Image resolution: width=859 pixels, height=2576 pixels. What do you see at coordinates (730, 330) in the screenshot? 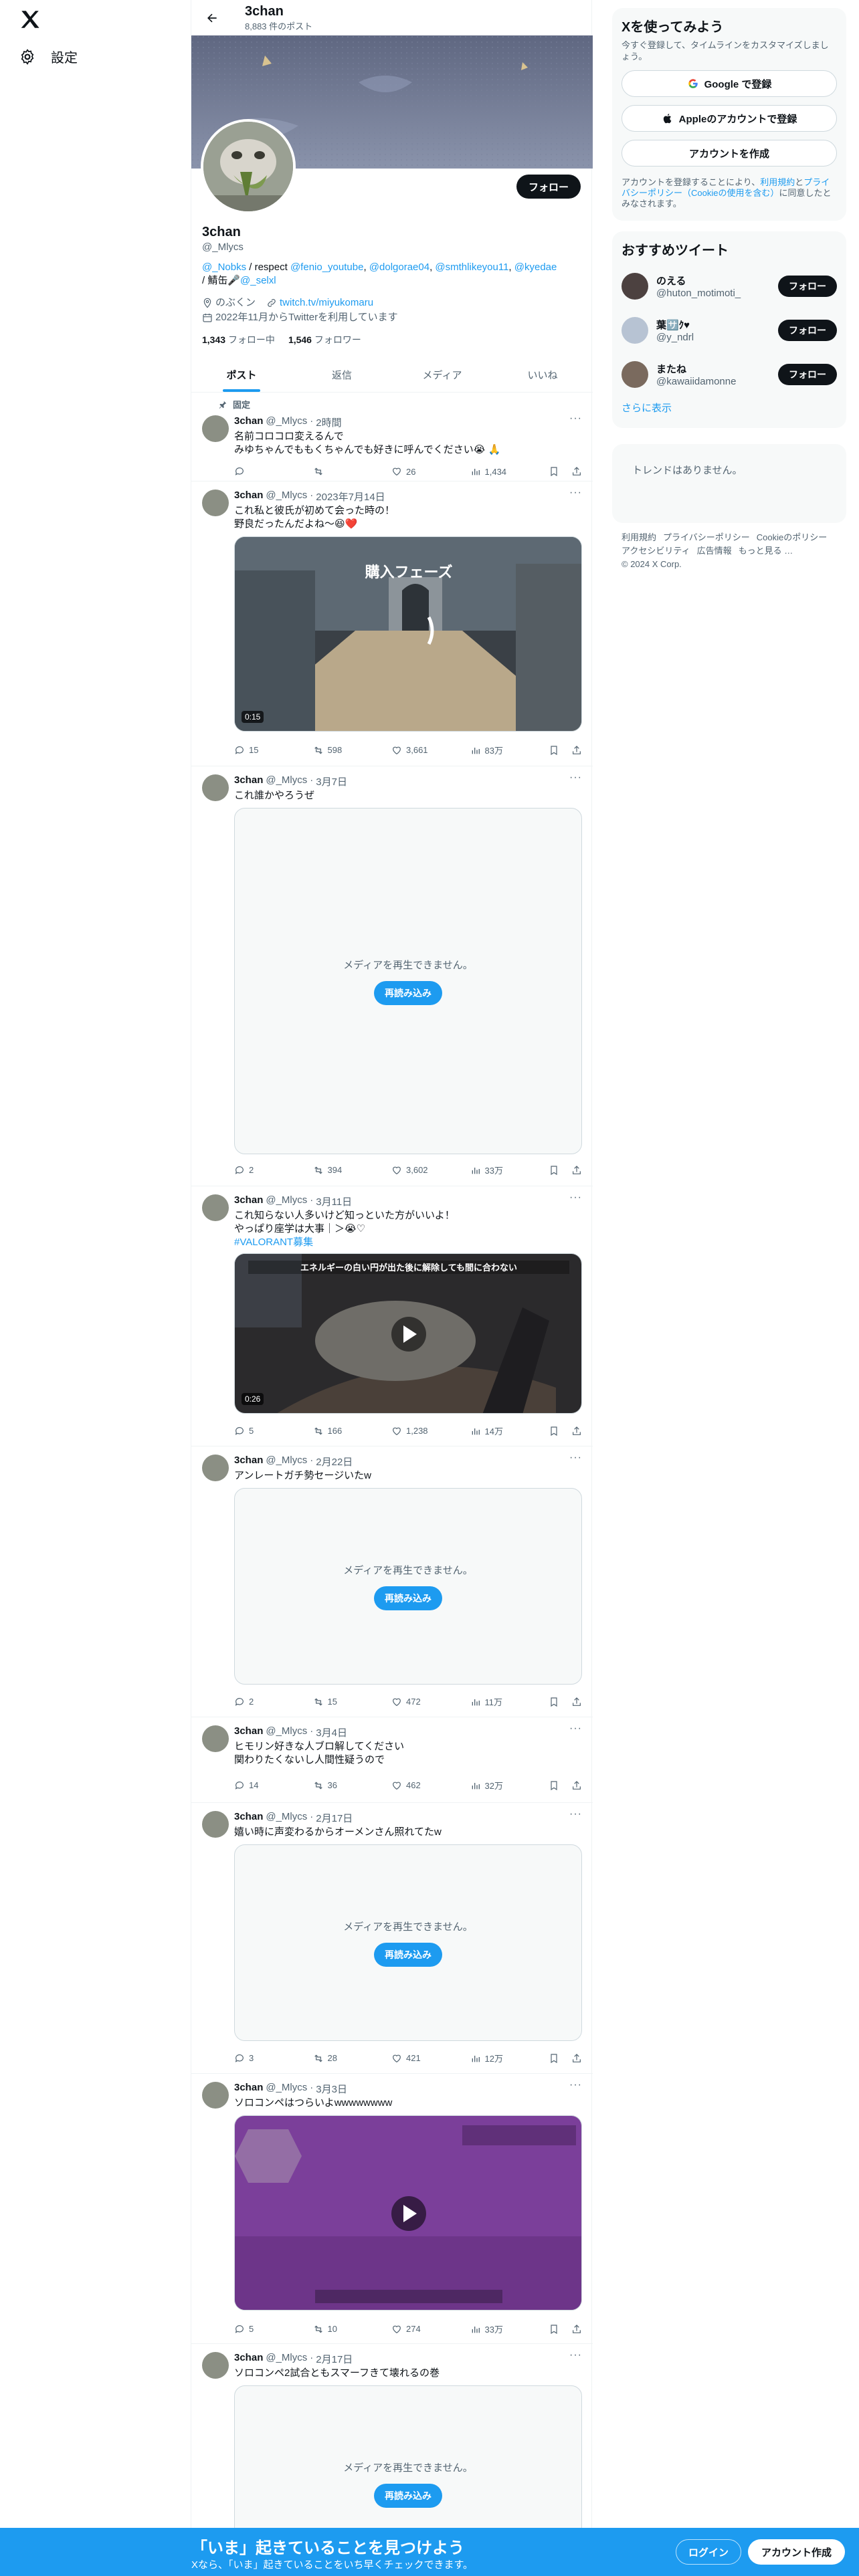
I see `rec-user: 葉🈂️ｸ♥ @y_ndrl フォロー` at bounding box center [730, 330].